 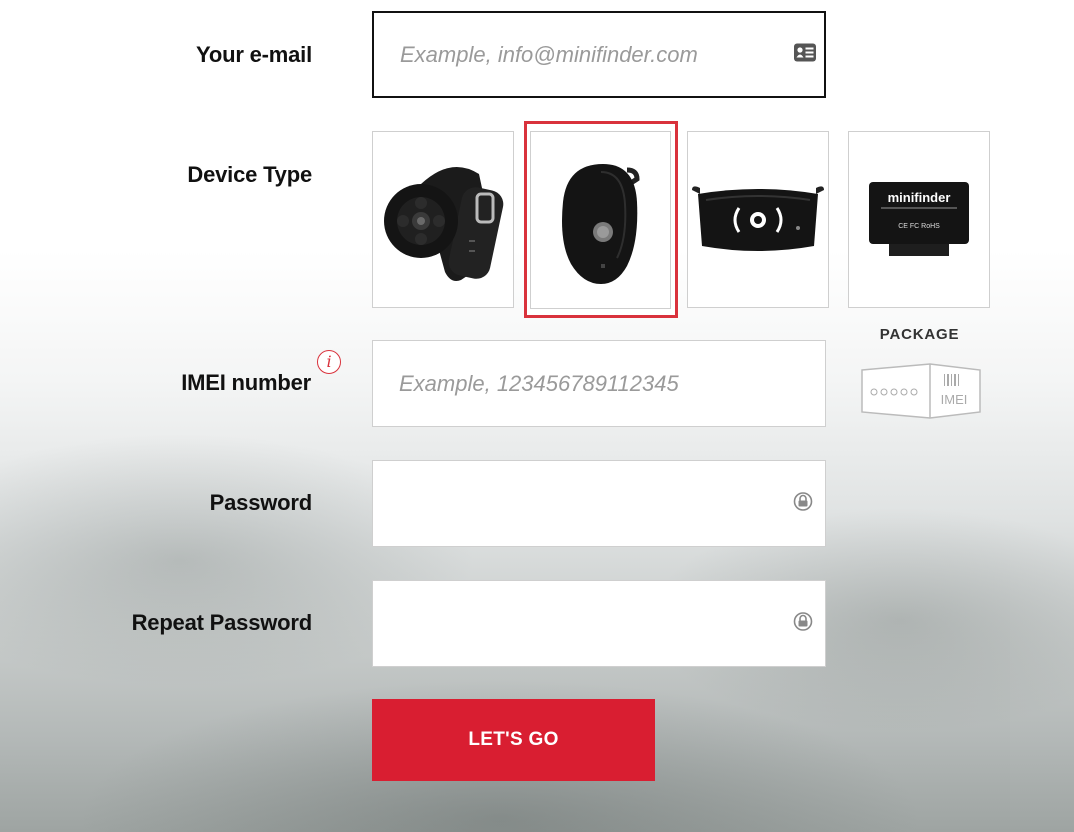 I want to click on vehicle-box-tracker-image, so click(x=758, y=218).